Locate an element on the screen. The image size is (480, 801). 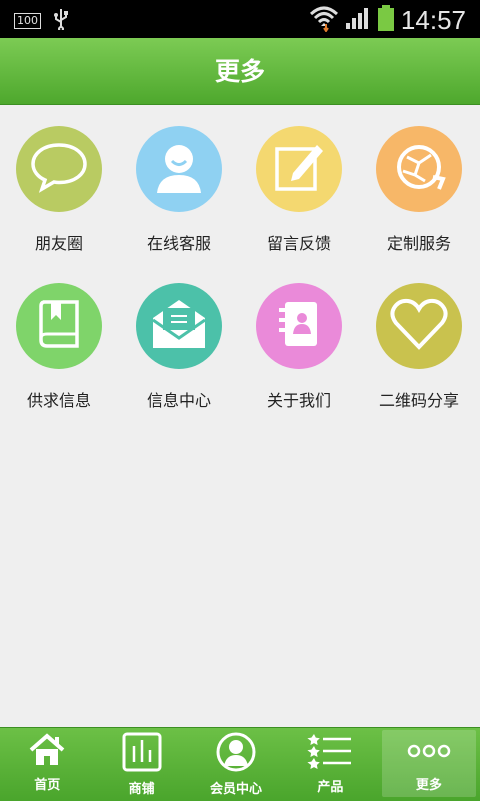
wifi-icon is located at coordinates (324, 20).